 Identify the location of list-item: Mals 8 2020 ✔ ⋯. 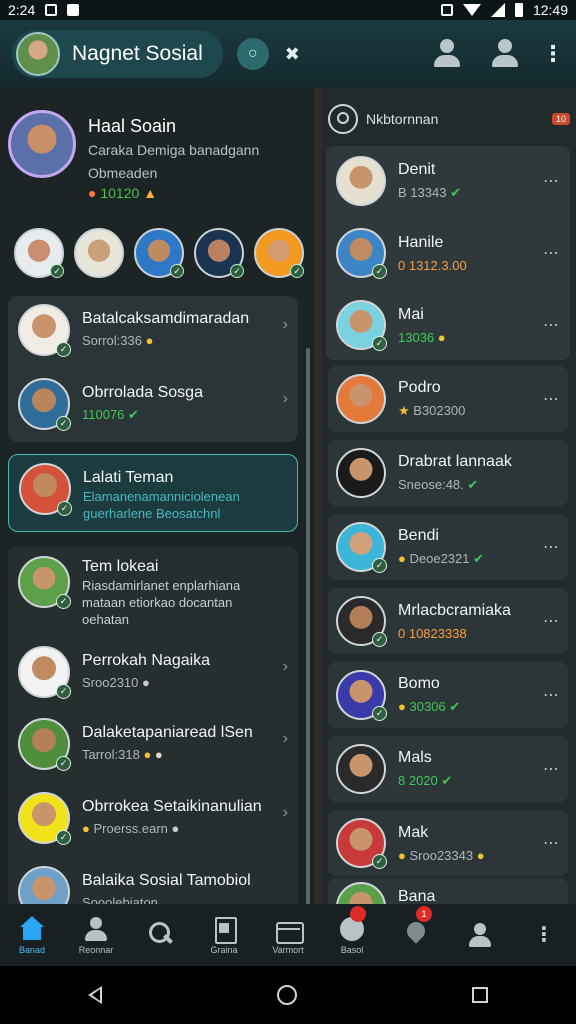
(448, 769).